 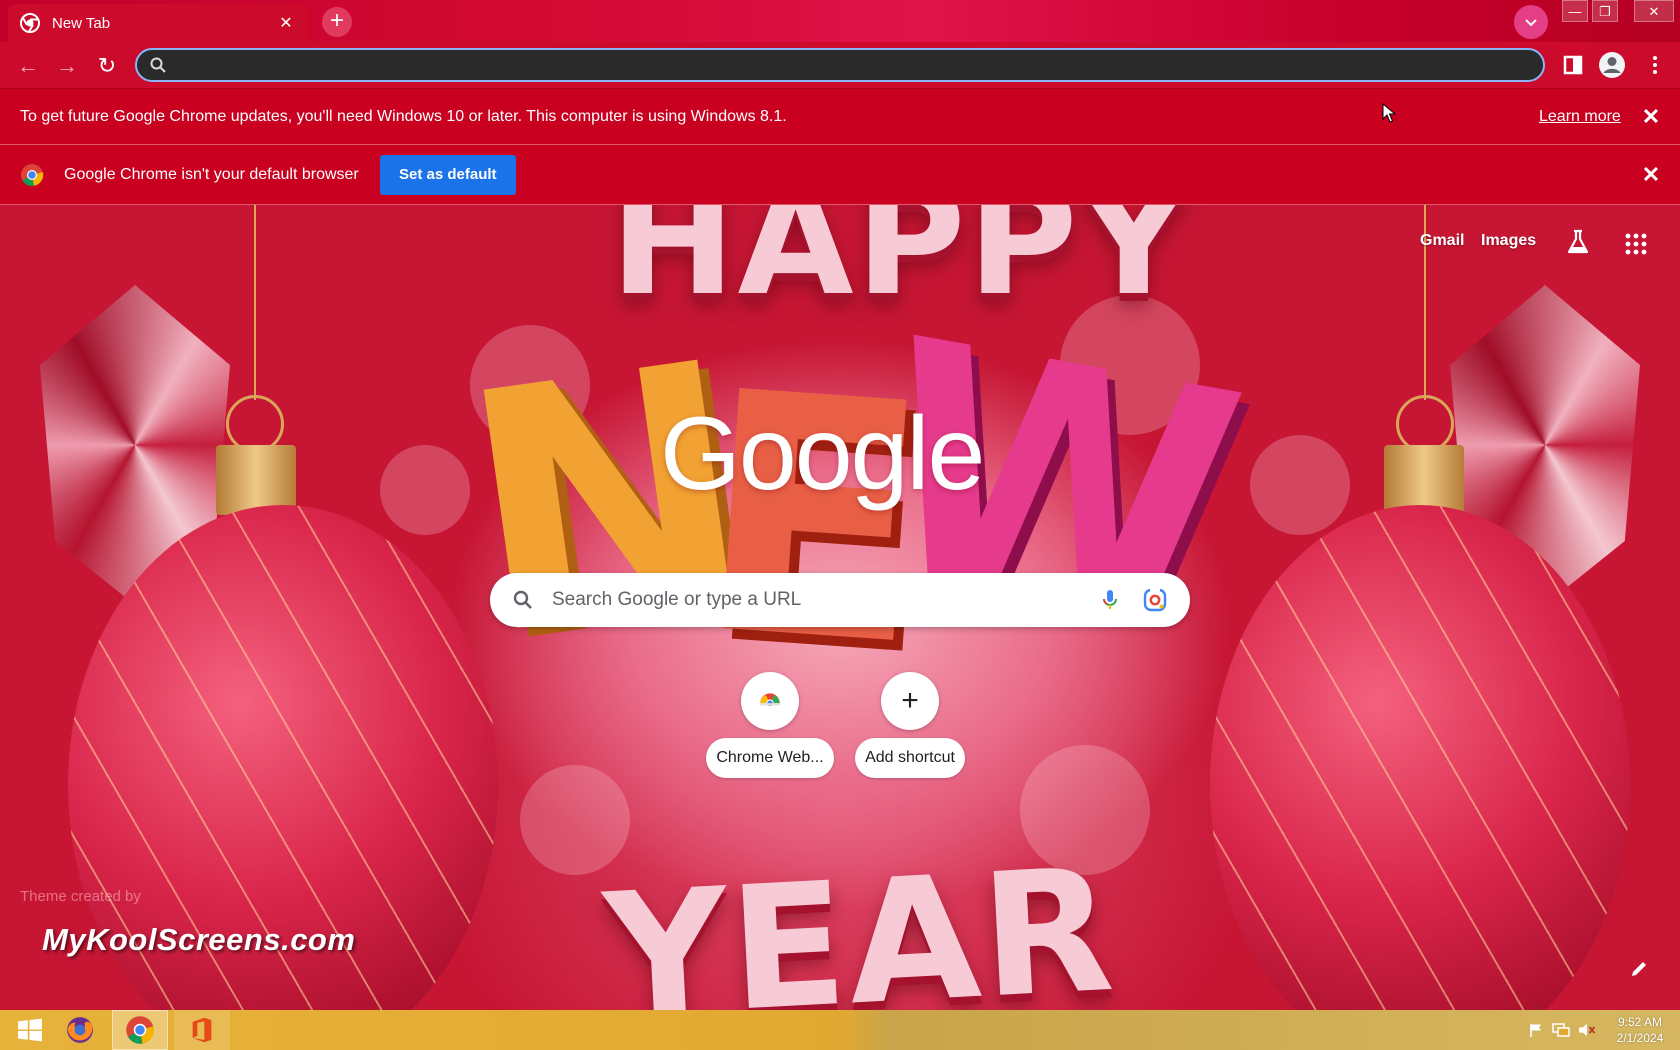 I want to click on search-labs-icon, so click(x=1578, y=242).